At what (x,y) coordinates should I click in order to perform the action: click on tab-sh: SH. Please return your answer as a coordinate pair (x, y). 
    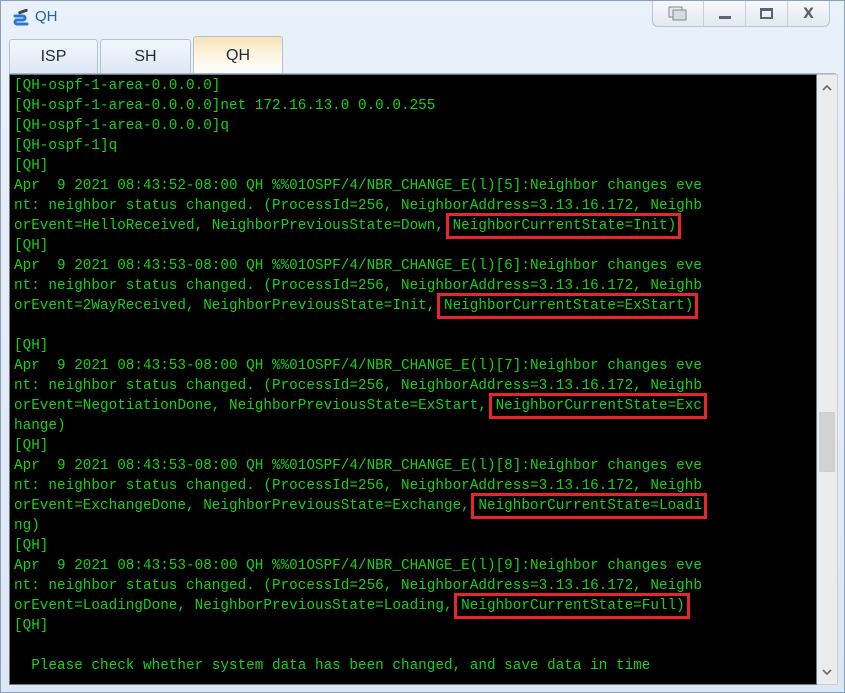
    Looking at the image, I should click on (145, 56).